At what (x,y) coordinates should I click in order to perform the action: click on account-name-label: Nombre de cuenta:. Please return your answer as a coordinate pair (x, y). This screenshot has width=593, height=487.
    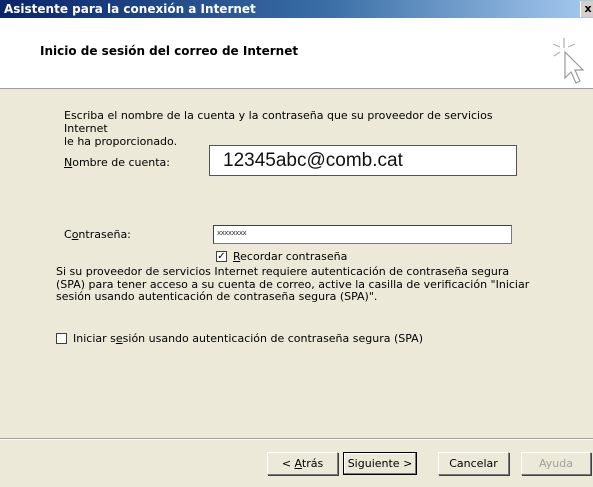
    Looking at the image, I should click on (117, 162).